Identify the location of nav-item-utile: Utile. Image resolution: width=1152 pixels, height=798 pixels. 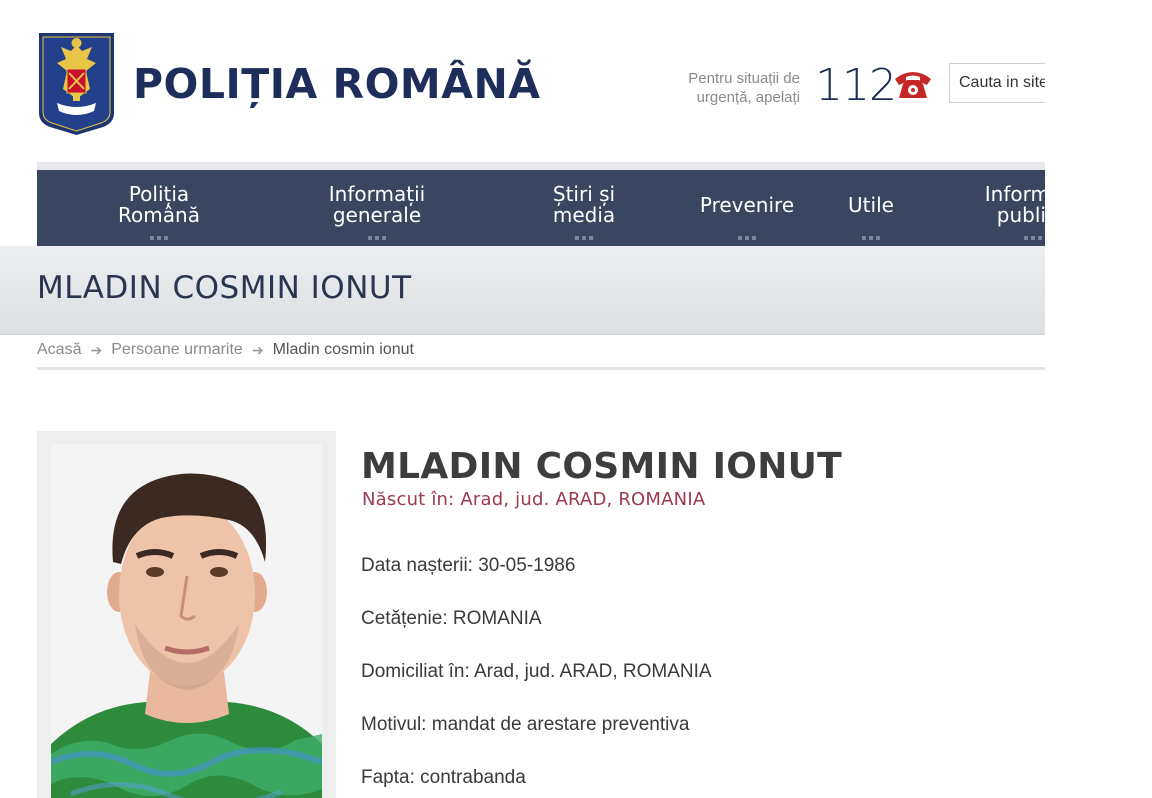
(871, 208).